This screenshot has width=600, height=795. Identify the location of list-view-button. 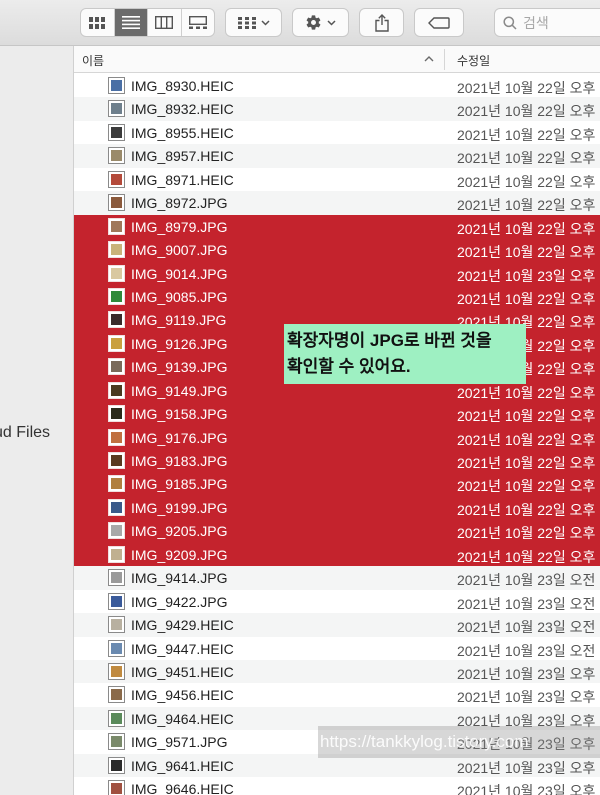
(131, 22).